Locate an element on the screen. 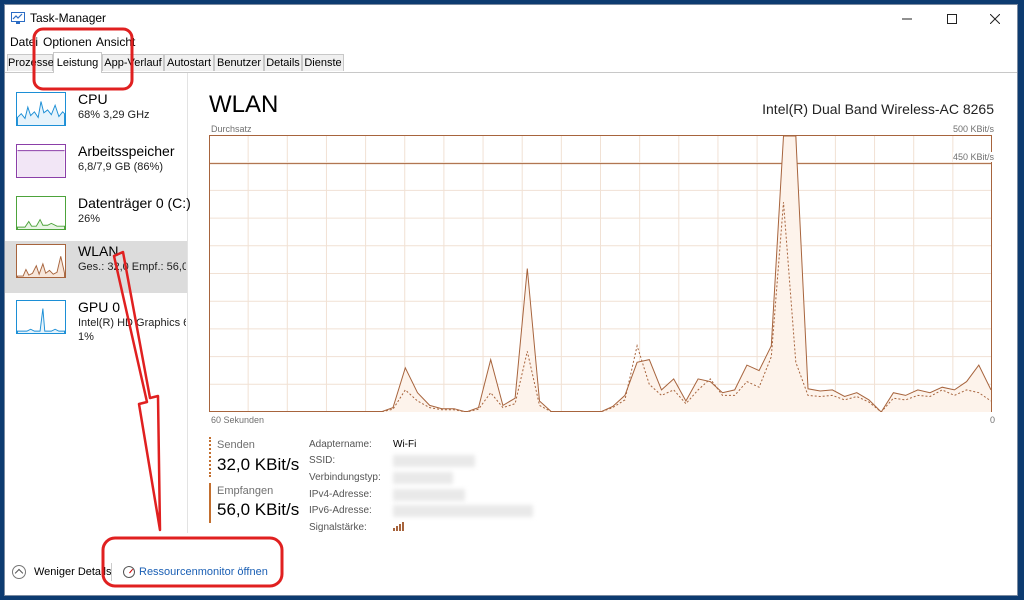 Image resolution: width=1024 pixels, height=600 pixels. footer-divider is located at coordinates (111, 572).